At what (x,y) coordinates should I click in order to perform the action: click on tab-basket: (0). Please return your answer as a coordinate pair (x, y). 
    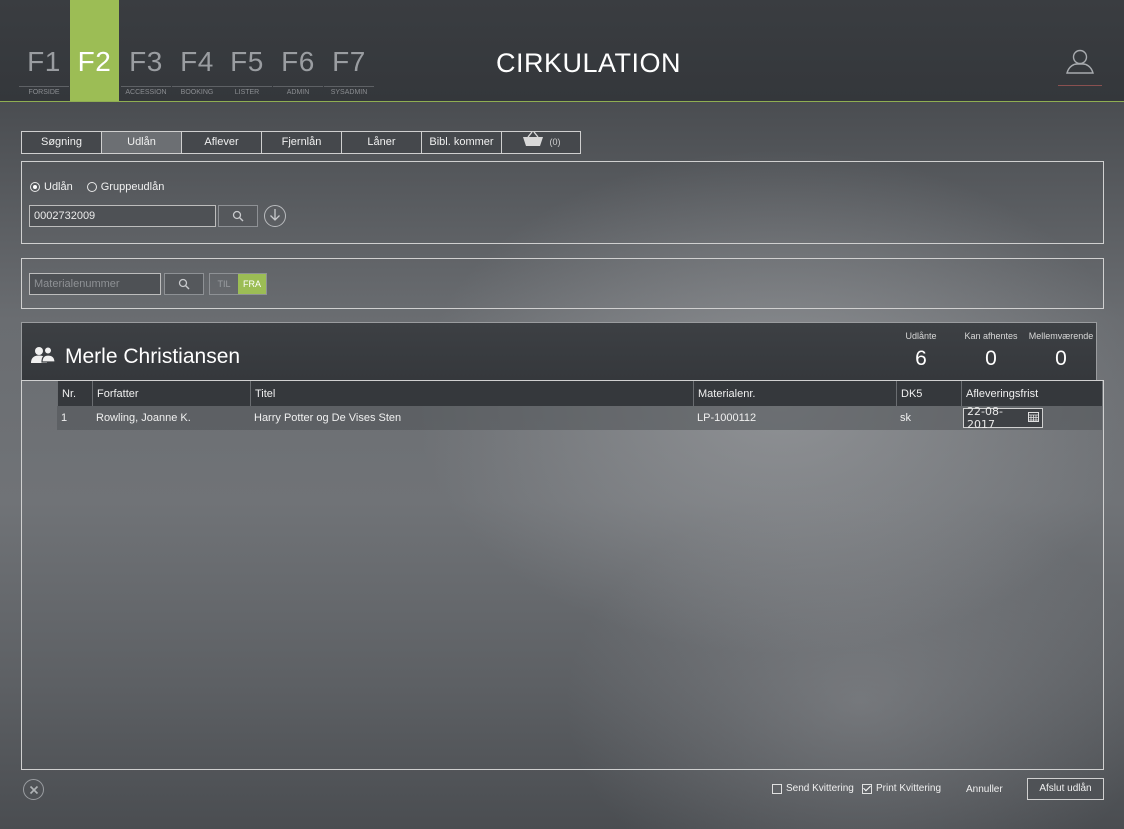
    Looking at the image, I should click on (541, 143).